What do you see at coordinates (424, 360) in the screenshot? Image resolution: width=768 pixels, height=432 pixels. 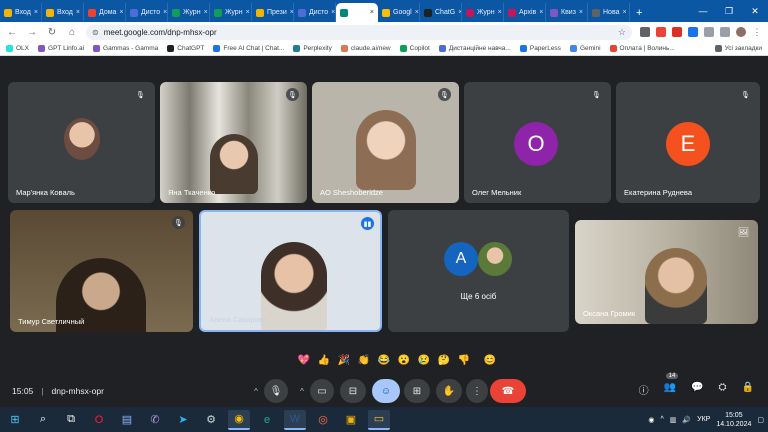 I see `reaction-emoji: 😢` at bounding box center [424, 360].